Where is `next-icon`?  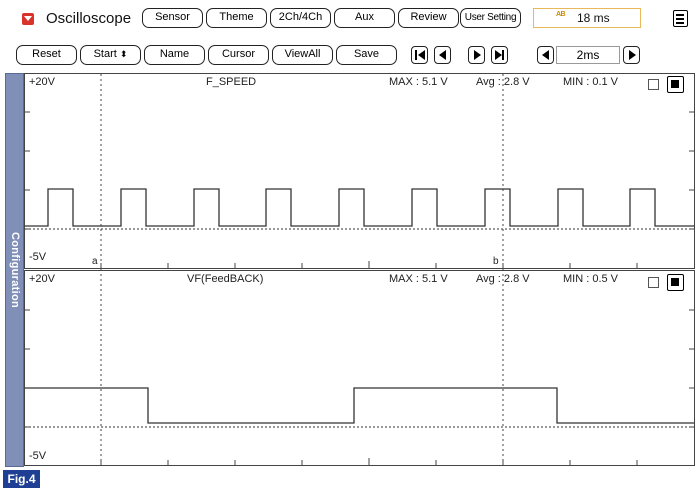
next-icon is located at coordinates (477, 55).